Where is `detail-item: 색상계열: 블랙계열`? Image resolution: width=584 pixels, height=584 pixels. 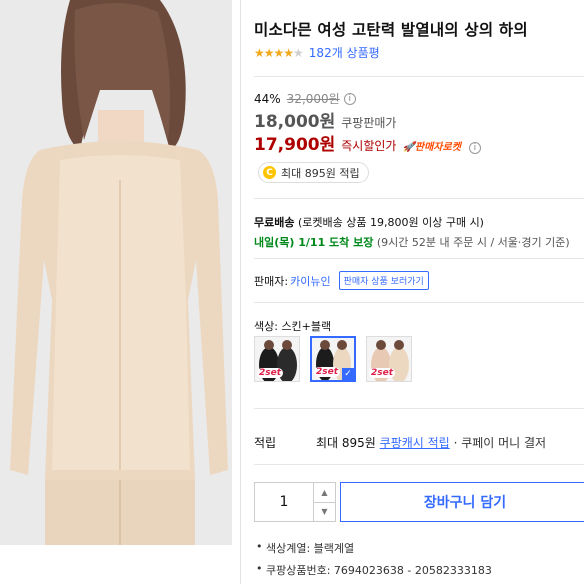
detail-item: 색상계열: 블랙계열 is located at coordinates (373, 548).